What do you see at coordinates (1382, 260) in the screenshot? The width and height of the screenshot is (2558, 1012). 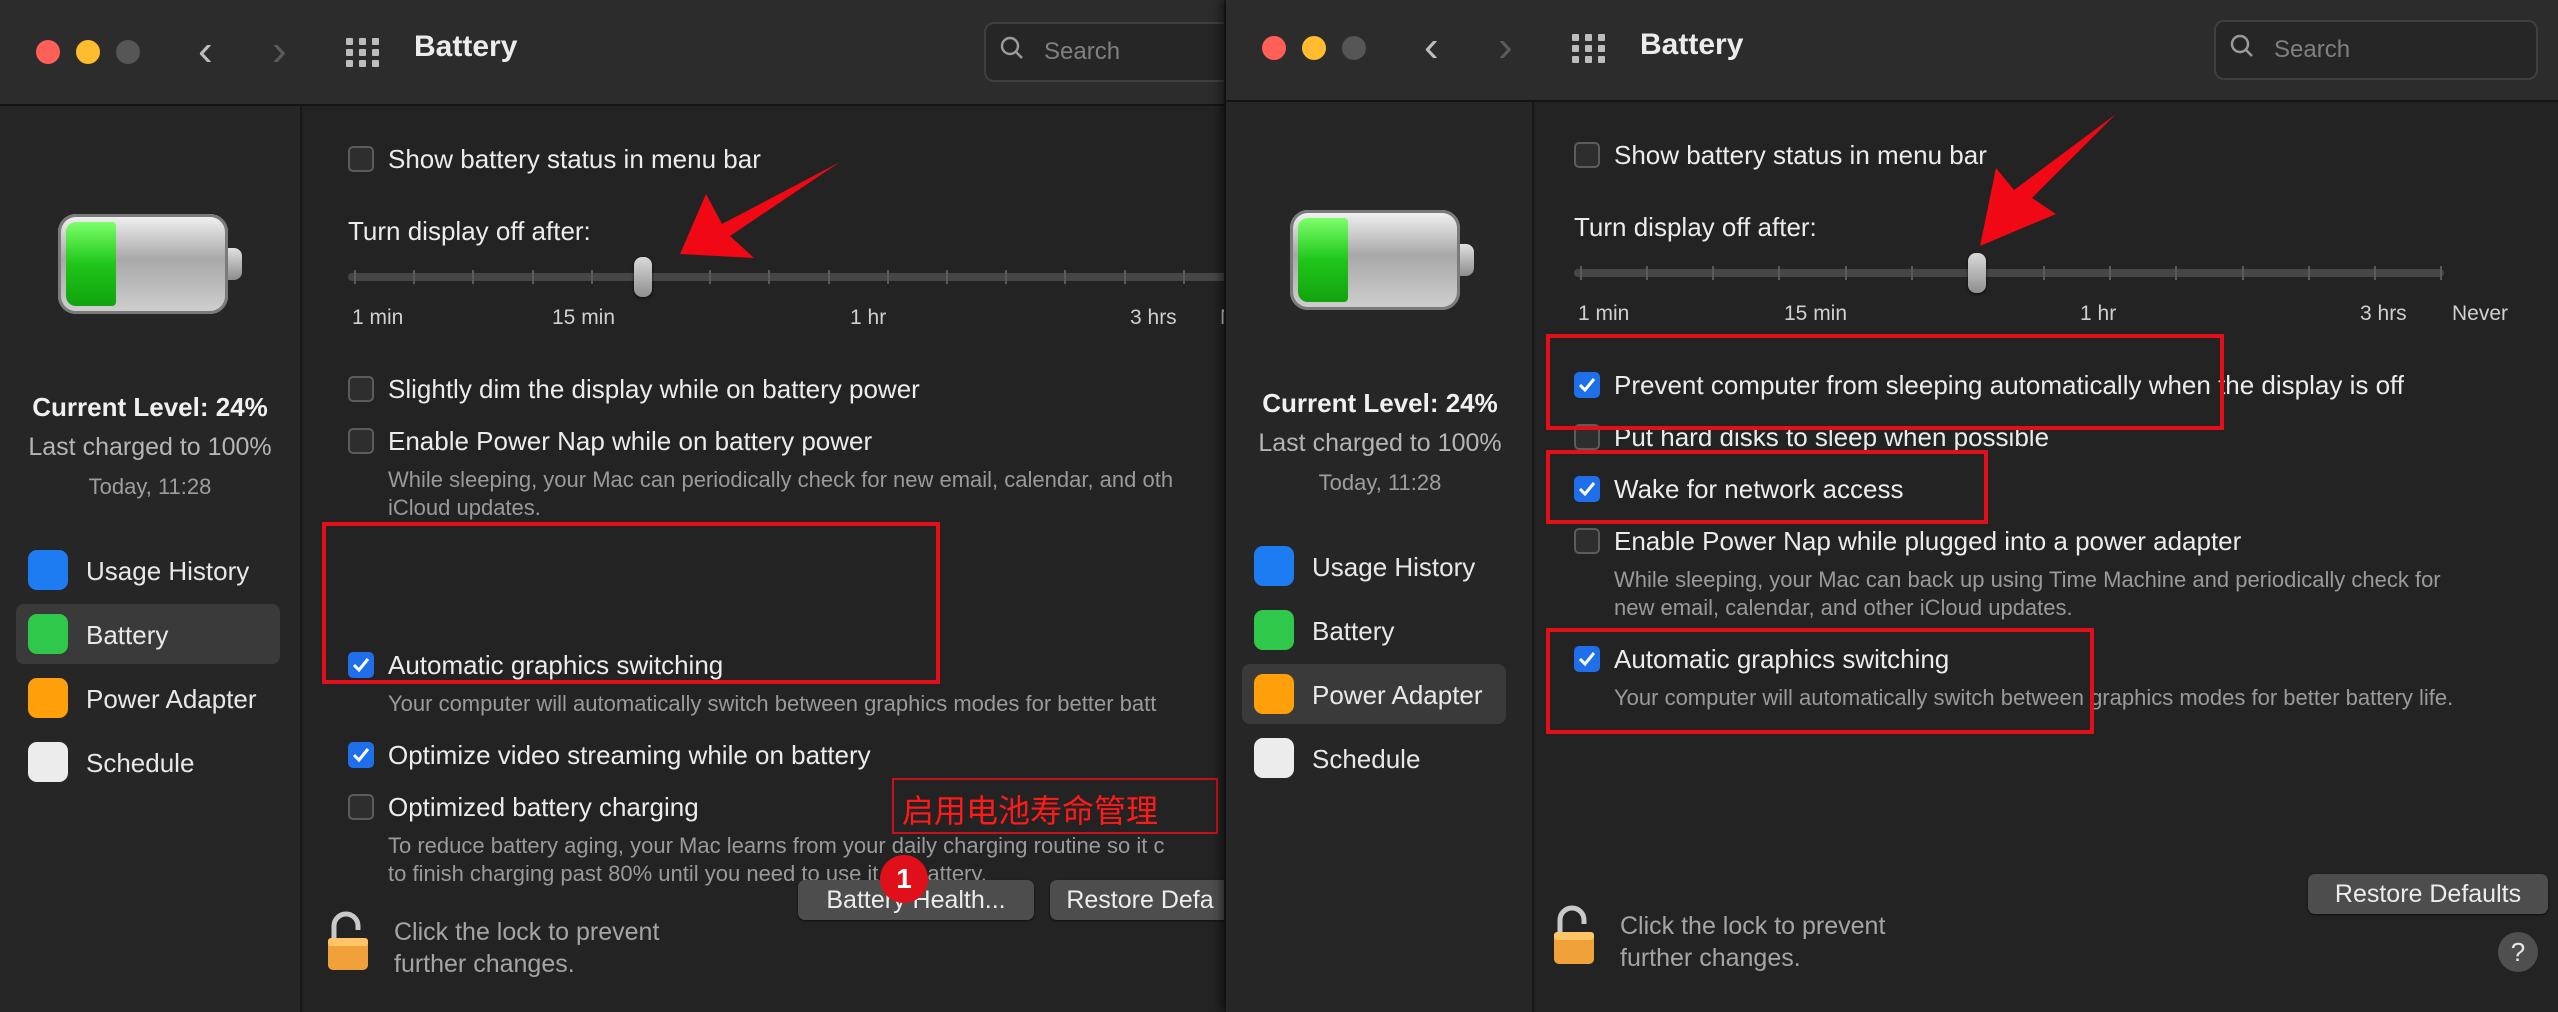 I see `battery-level-icon` at bounding box center [1382, 260].